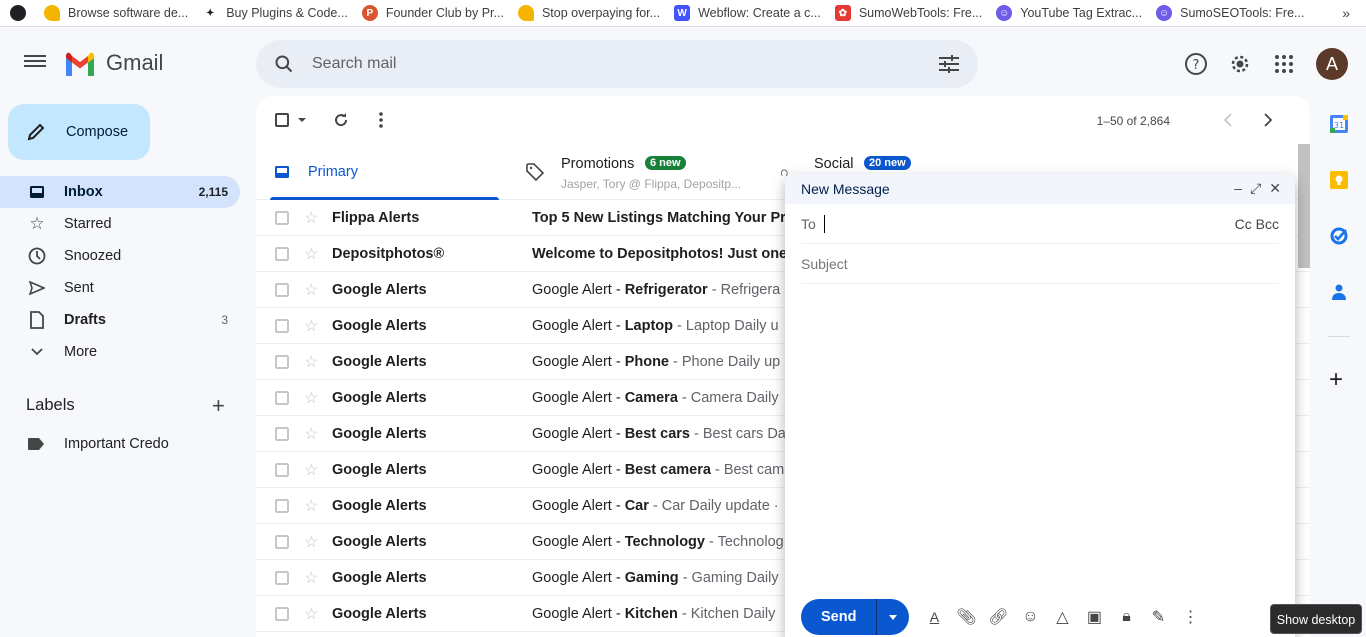 This screenshot has width=1366, height=637. Describe the element at coordinates (1284, 64) in the screenshot. I see `google-apps-icon` at that location.